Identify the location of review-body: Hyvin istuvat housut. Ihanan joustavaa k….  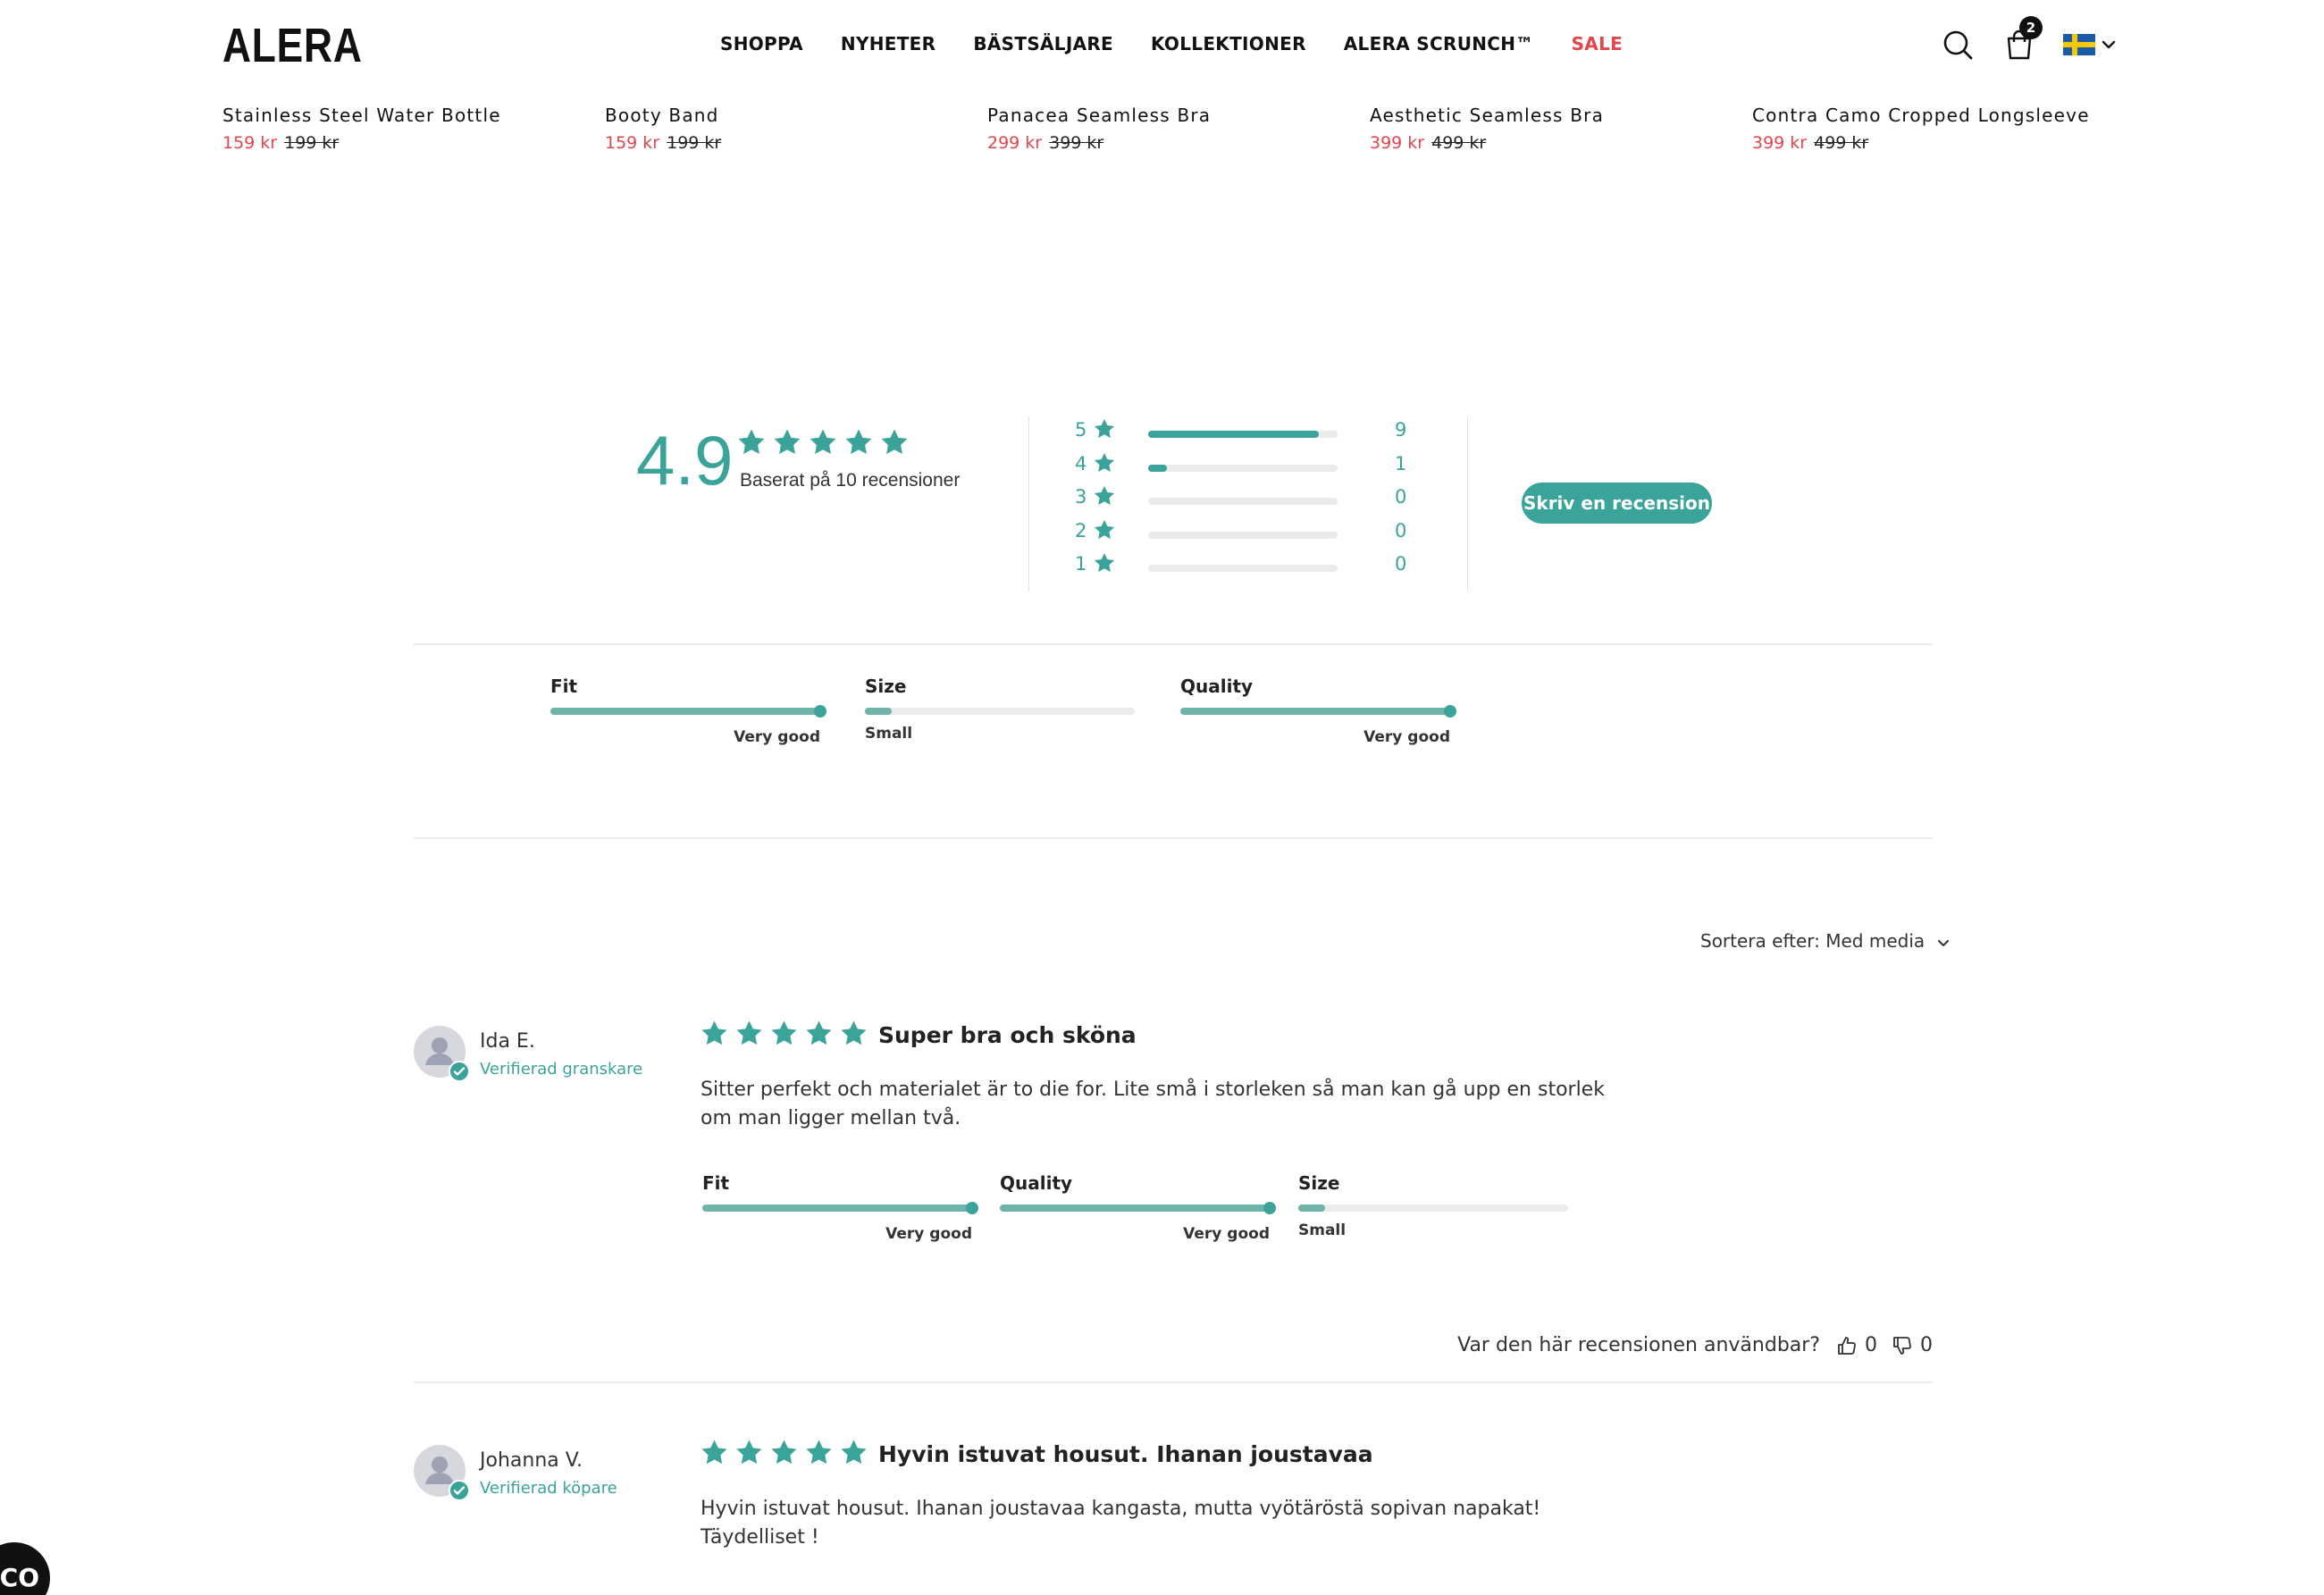
(1121, 1523).